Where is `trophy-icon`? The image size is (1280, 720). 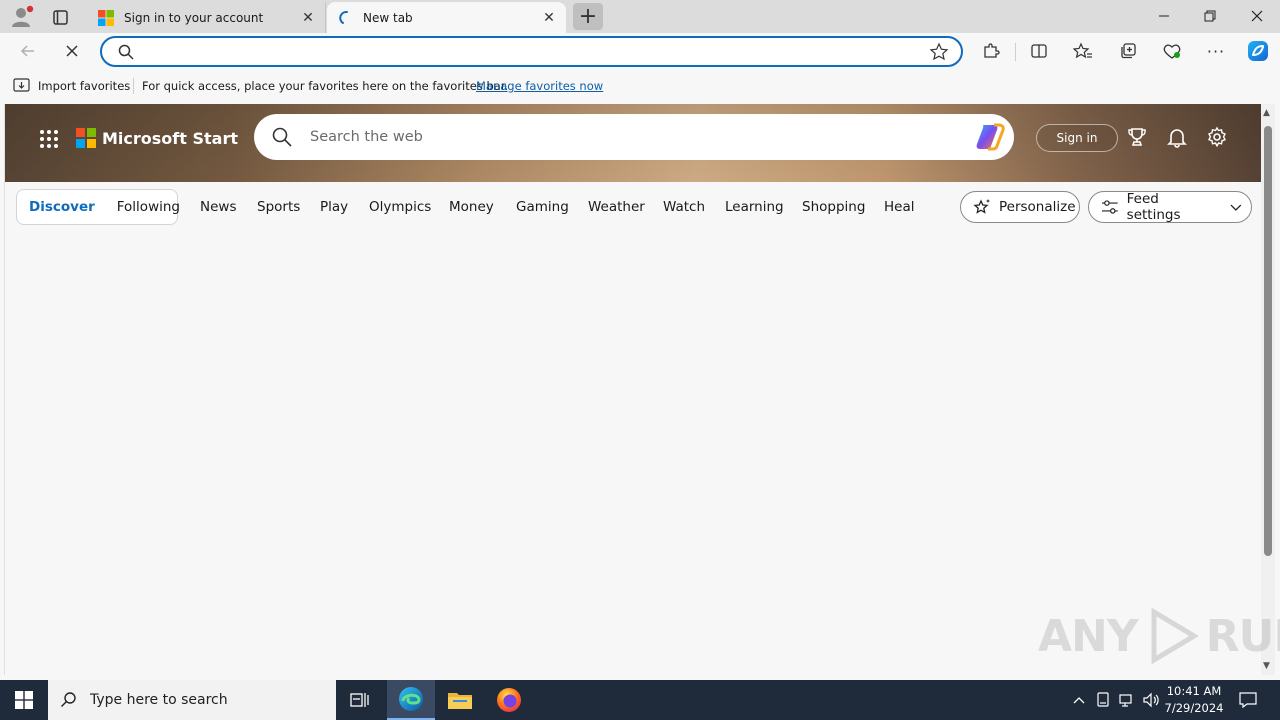 trophy-icon is located at coordinates (1137, 137).